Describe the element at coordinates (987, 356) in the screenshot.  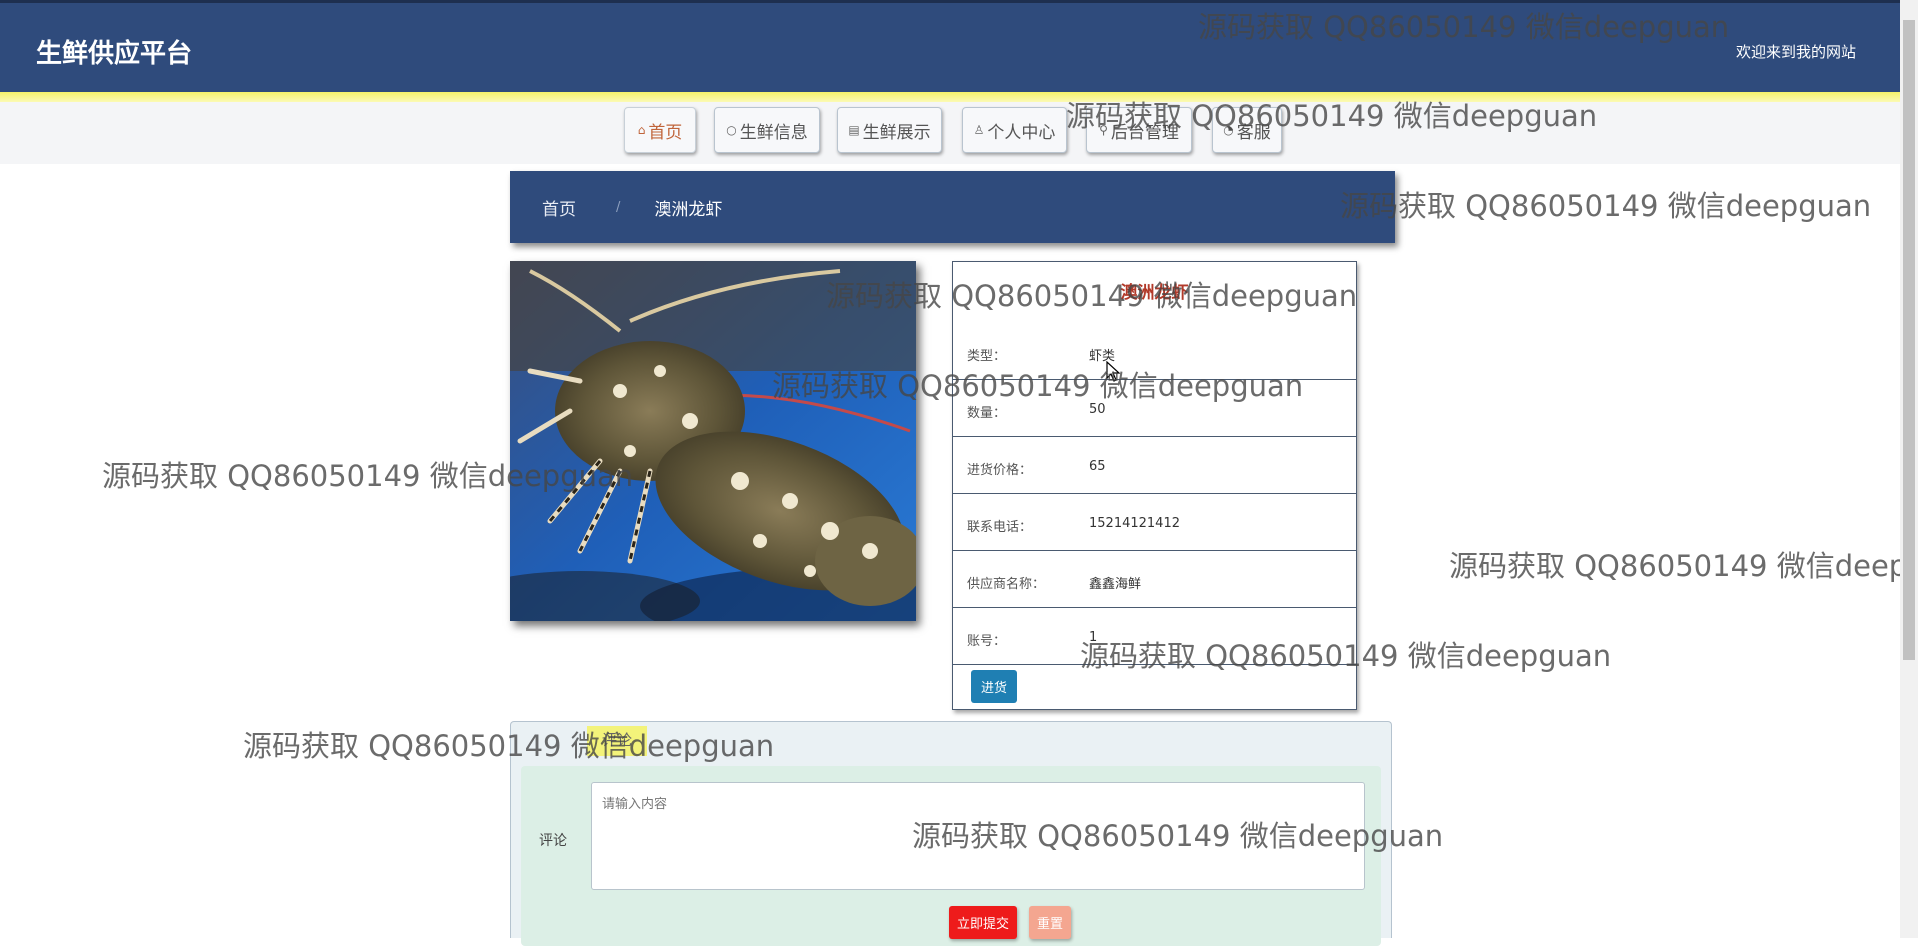
I see `field-label: 类型：` at that location.